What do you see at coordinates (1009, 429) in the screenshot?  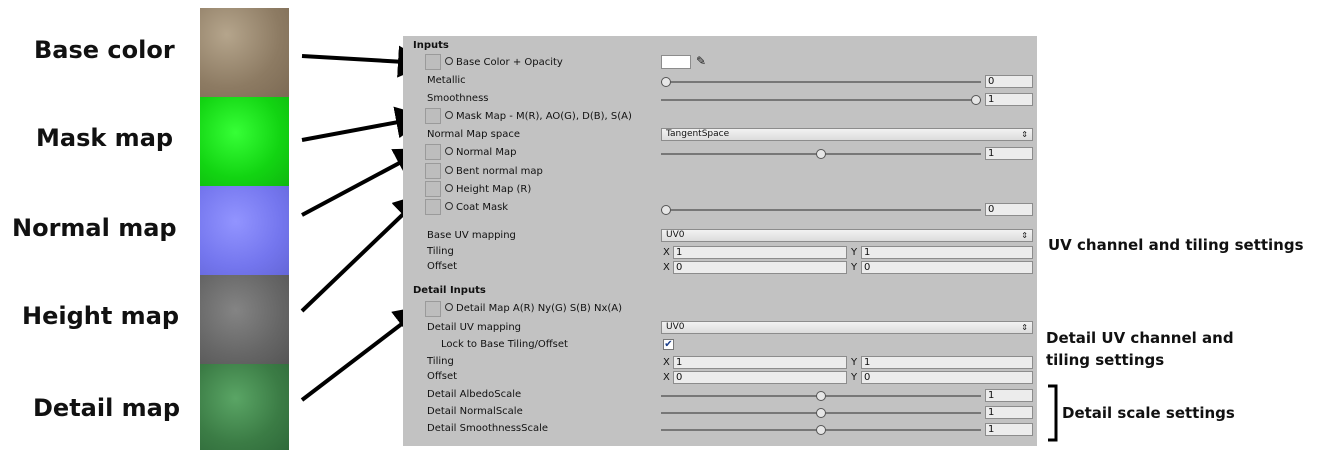 I see `detail-smoothness-scale-field: 1` at bounding box center [1009, 429].